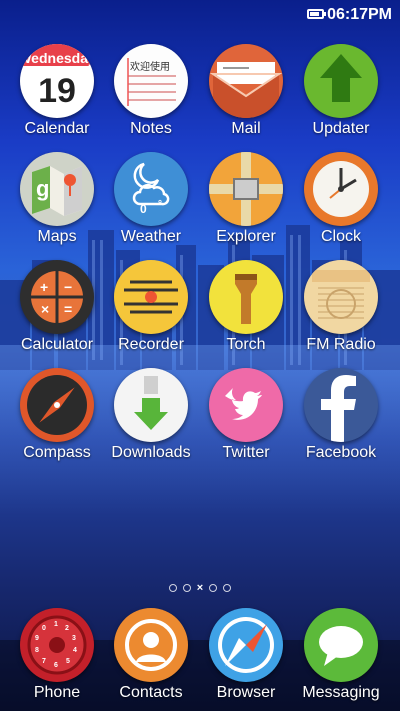 The width and height of the screenshot is (400, 711). What do you see at coordinates (151, 645) in the screenshot?
I see `contacts-icon` at bounding box center [151, 645].